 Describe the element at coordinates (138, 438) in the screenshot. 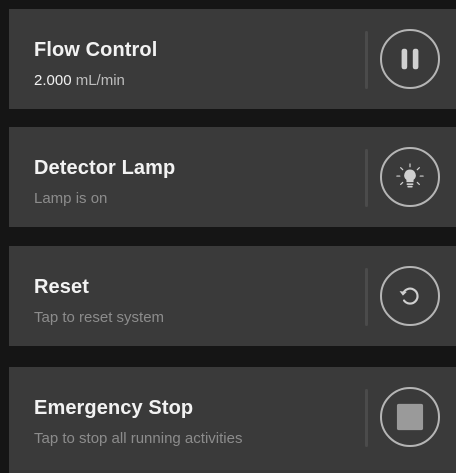

I see `emergency-stop-hint-text: Tap to stop all running activities` at that location.